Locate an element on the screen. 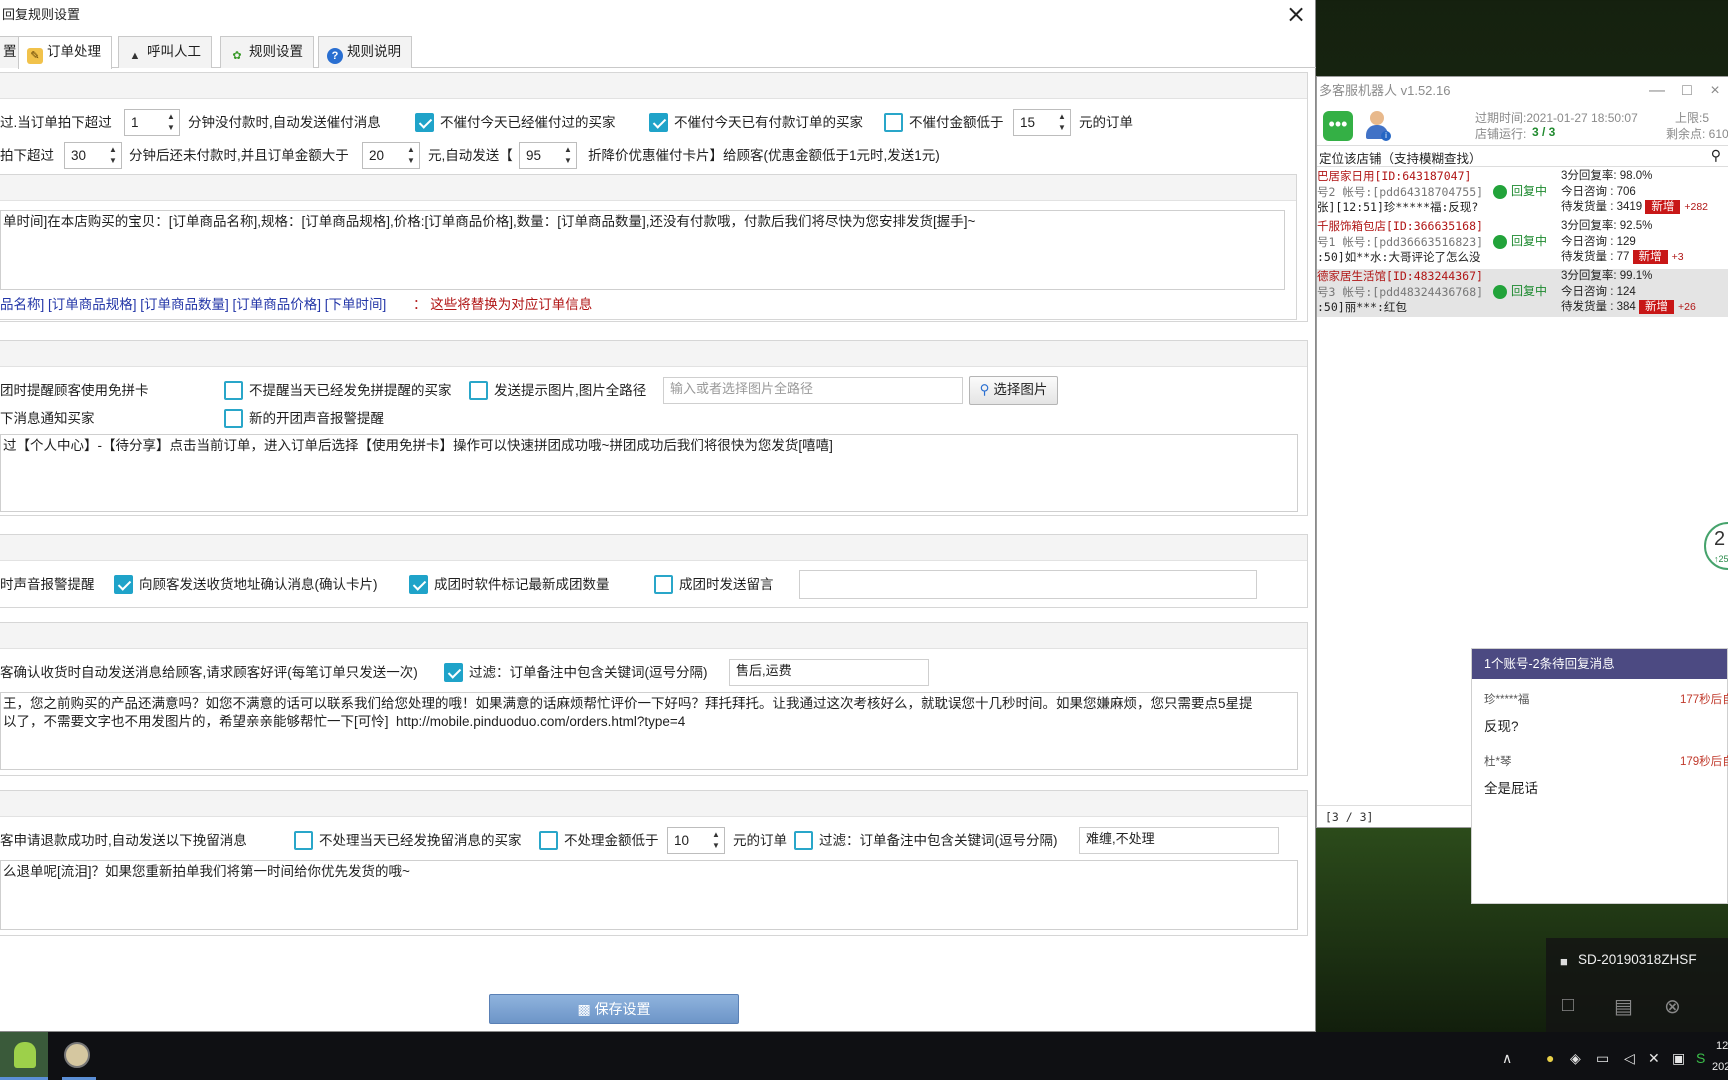 This screenshot has width=1728, height=1080. chat-icon: ••• is located at coordinates (1338, 126).